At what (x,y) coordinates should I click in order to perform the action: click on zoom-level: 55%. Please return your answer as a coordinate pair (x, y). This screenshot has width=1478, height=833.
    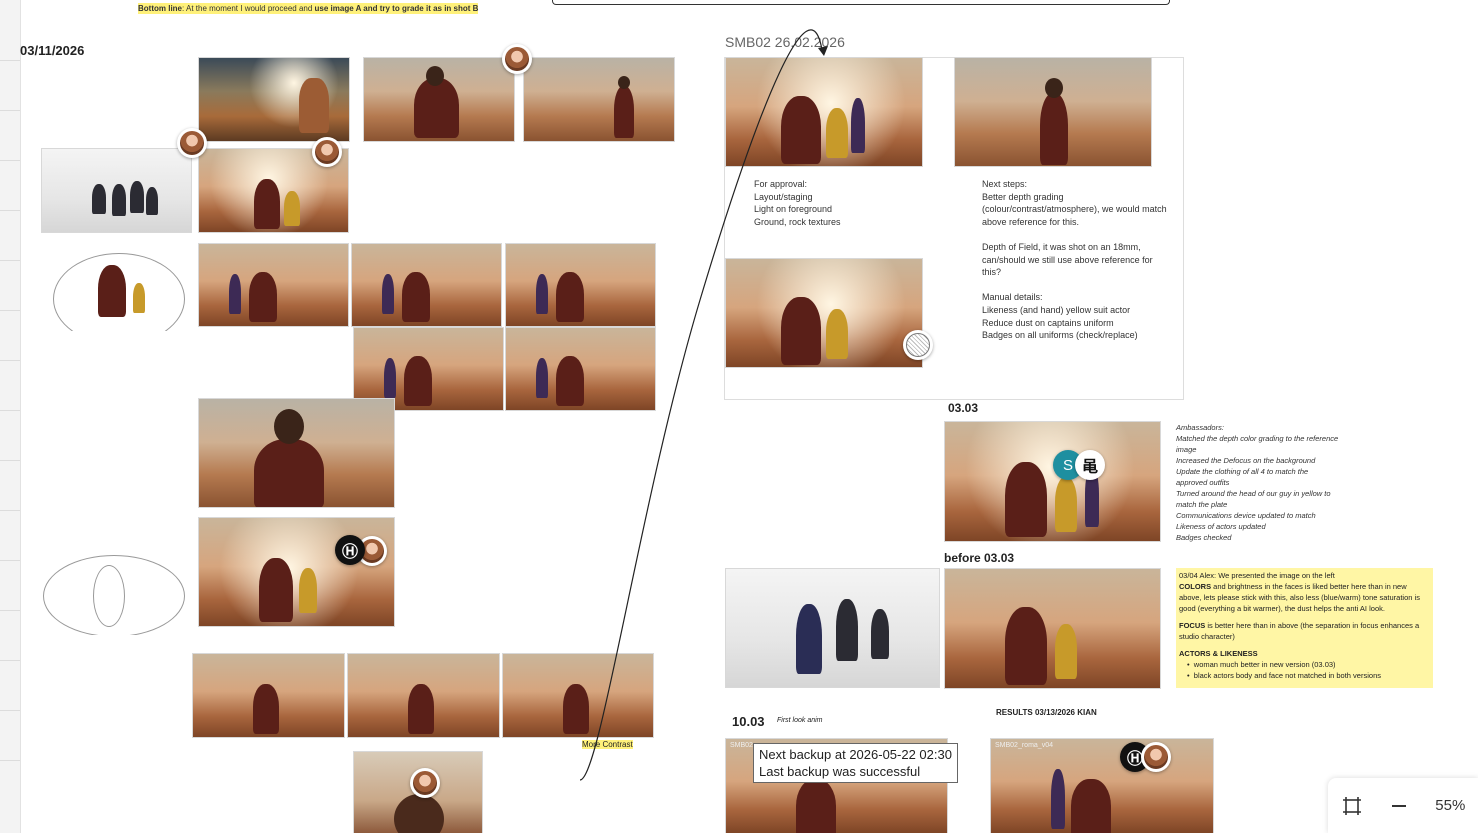
    Looking at the image, I should click on (1450, 806).